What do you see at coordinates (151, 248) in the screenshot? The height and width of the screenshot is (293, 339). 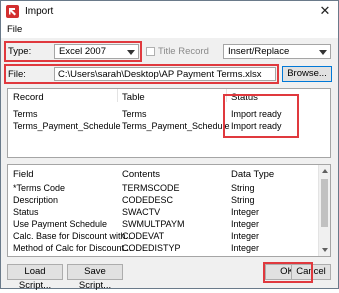 I see `field-contents: CODEDISTYP` at bounding box center [151, 248].